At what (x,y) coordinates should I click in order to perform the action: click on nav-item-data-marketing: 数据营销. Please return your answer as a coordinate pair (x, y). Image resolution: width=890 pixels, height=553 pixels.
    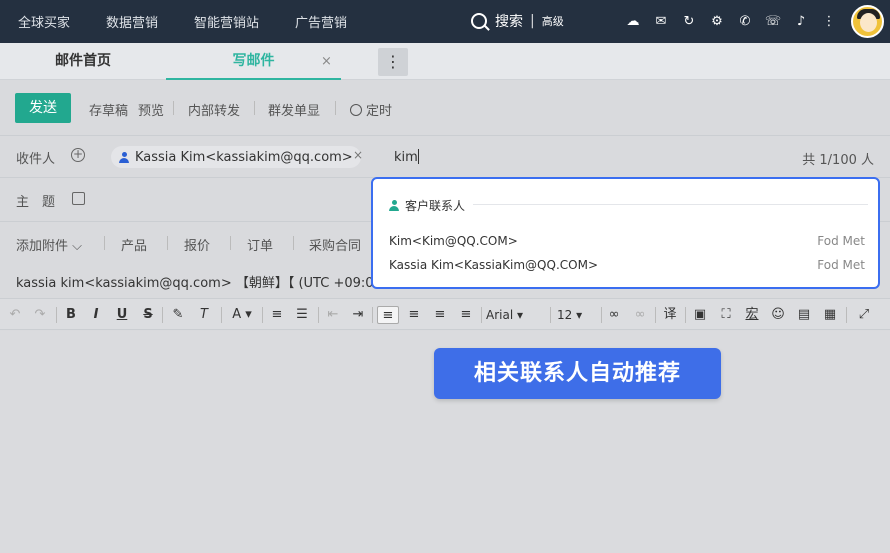
    Looking at the image, I should click on (132, 21).